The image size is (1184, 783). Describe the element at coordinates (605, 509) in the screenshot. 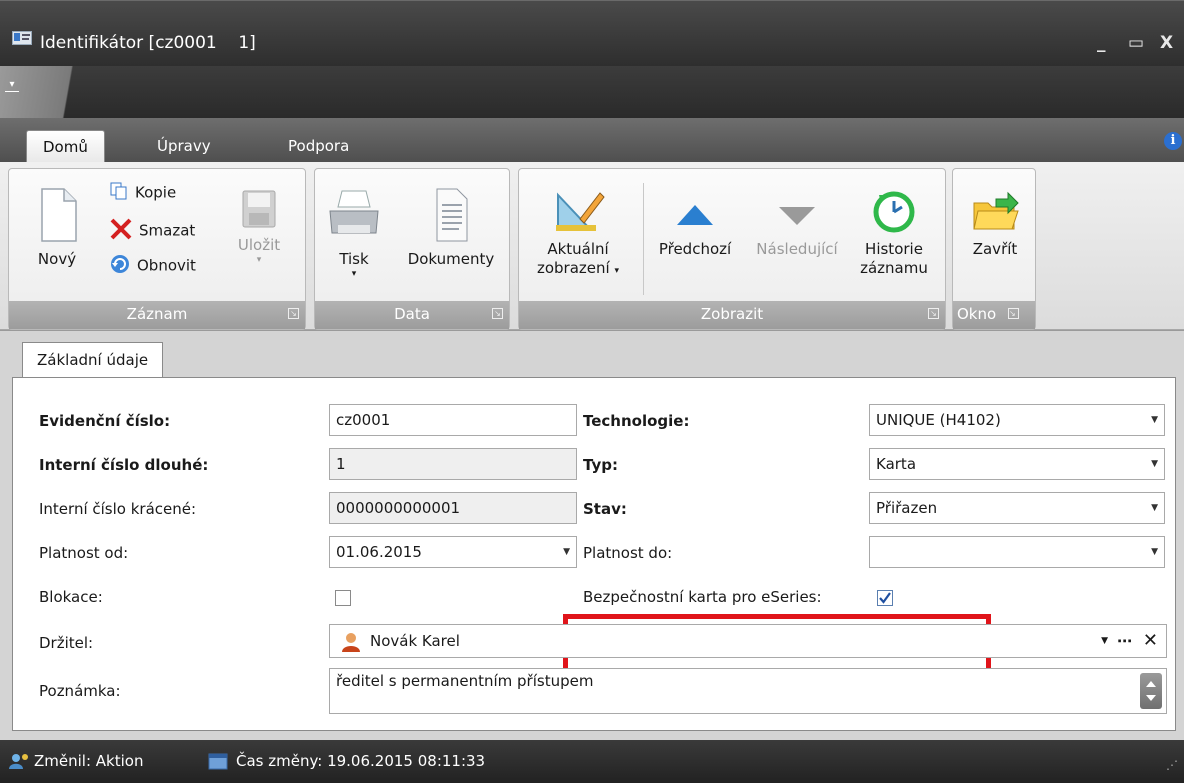

I see `label-stav: Stav:` at that location.